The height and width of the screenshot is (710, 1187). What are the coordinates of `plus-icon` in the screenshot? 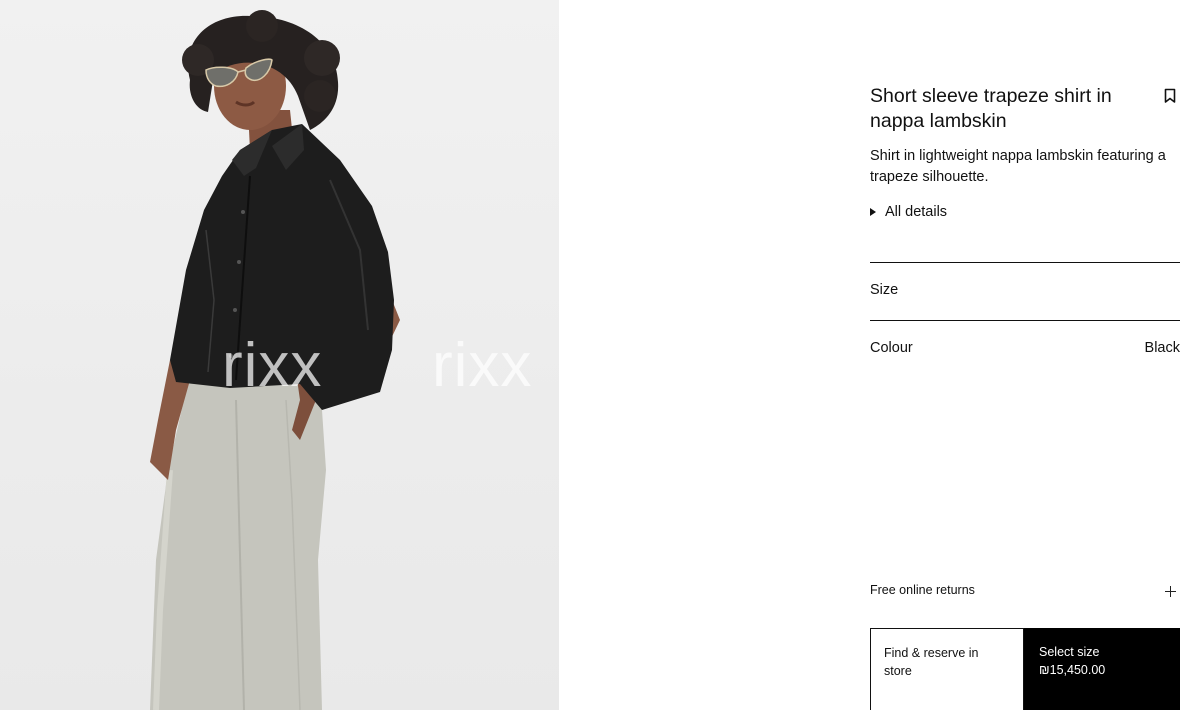 It's located at (1170, 591).